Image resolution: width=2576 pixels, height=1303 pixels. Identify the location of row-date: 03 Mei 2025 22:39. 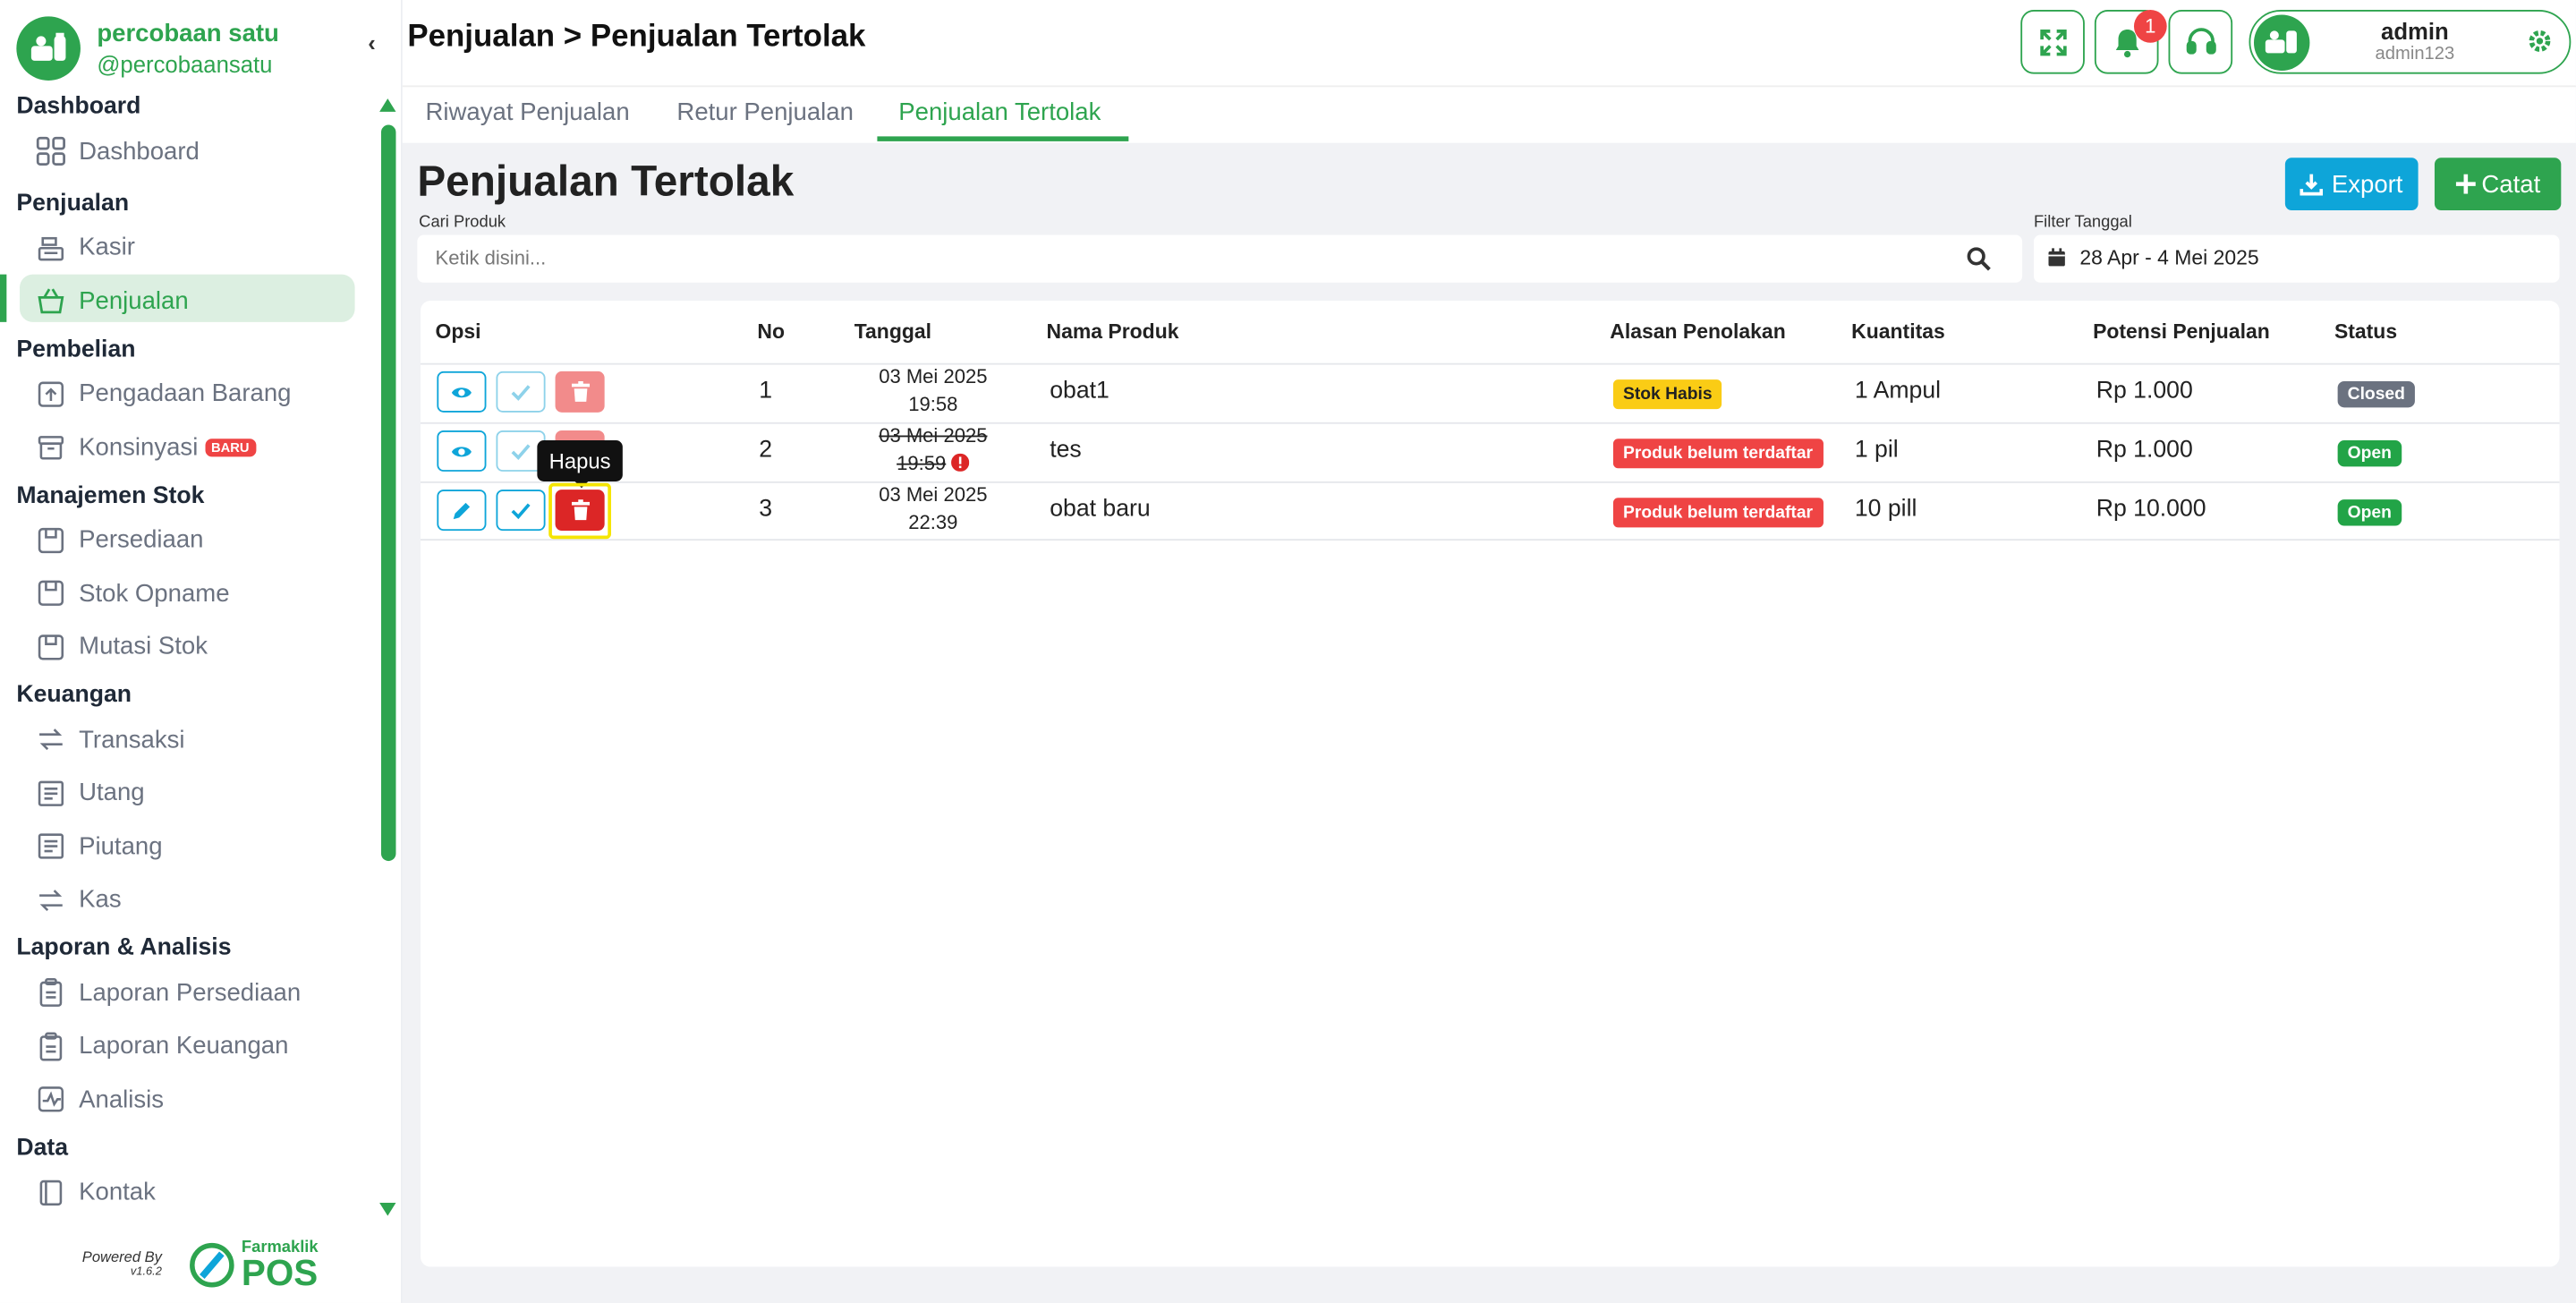
(933, 509).